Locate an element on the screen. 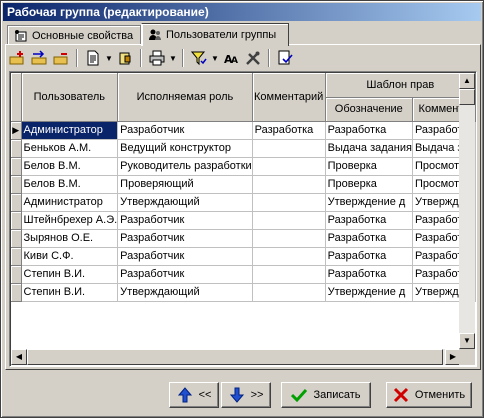 The height and width of the screenshot is (418, 484). title-bar: Рабочая группа (редактирование) is located at coordinates (242, 12).